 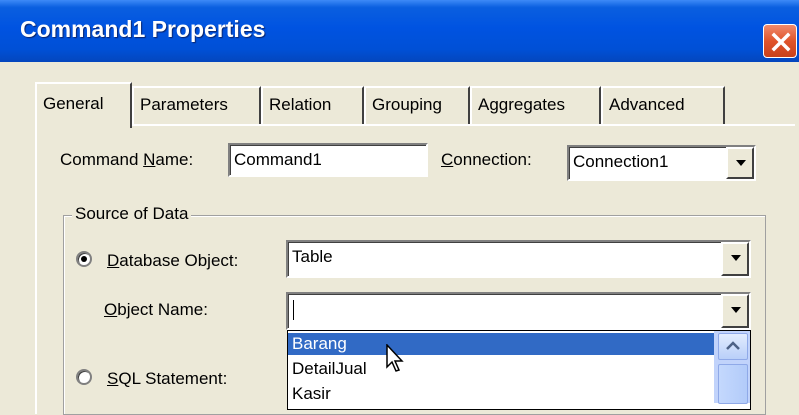 I want to click on scroll-thumb, so click(x=733, y=384).